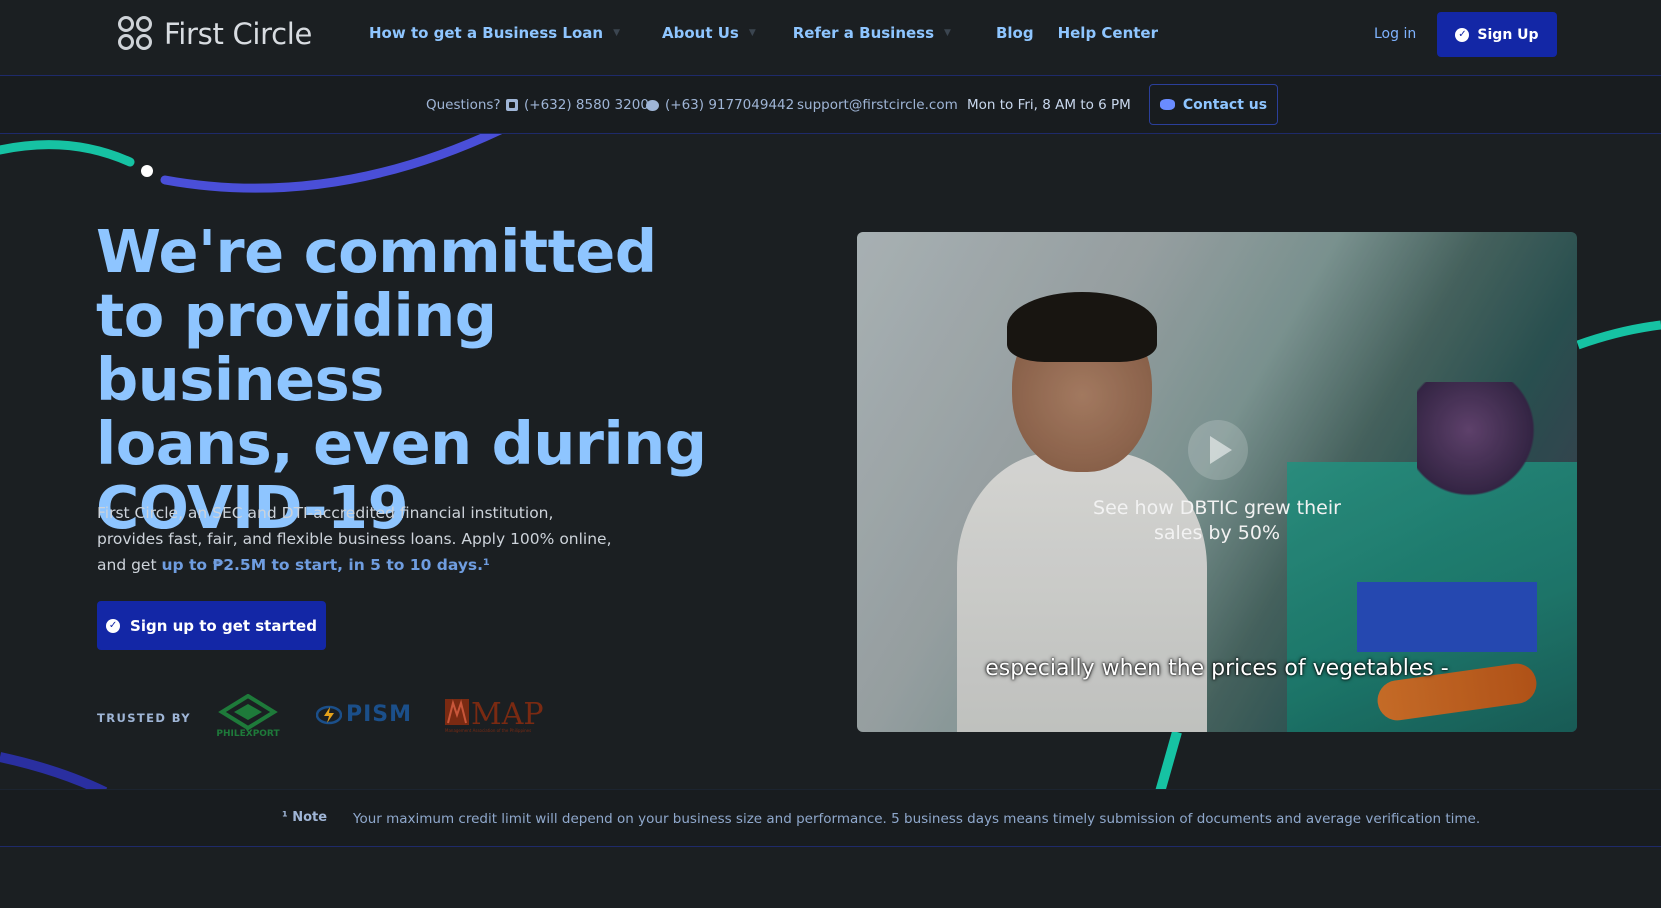  What do you see at coordinates (379, 714) in the screenshot?
I see `pism-logo-text: PISM` at bounding box center [379, 714].